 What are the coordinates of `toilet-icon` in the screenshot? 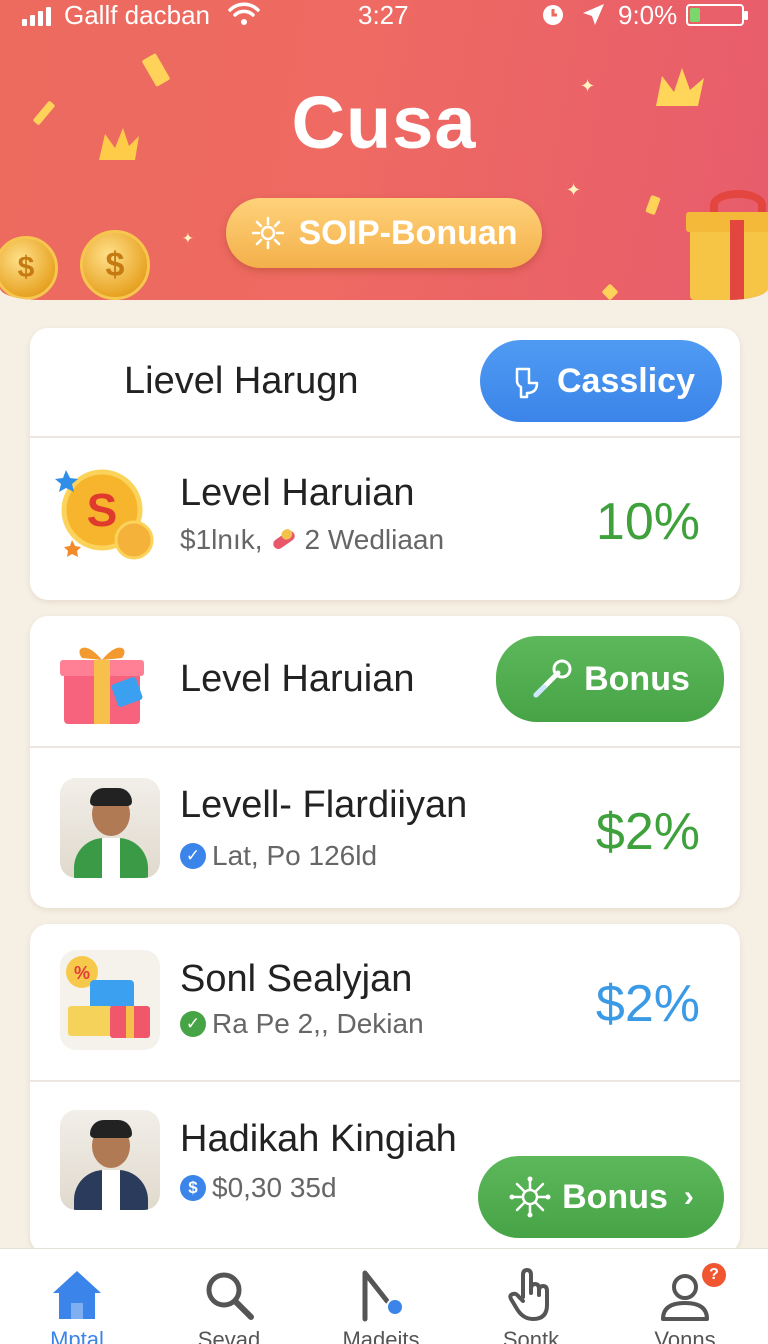 It's located at (527, 383).